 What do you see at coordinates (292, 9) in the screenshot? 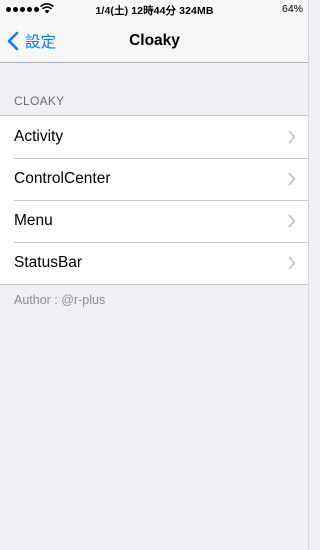
I see `battery-percentage: 64%` at bounding box center [292, 9].